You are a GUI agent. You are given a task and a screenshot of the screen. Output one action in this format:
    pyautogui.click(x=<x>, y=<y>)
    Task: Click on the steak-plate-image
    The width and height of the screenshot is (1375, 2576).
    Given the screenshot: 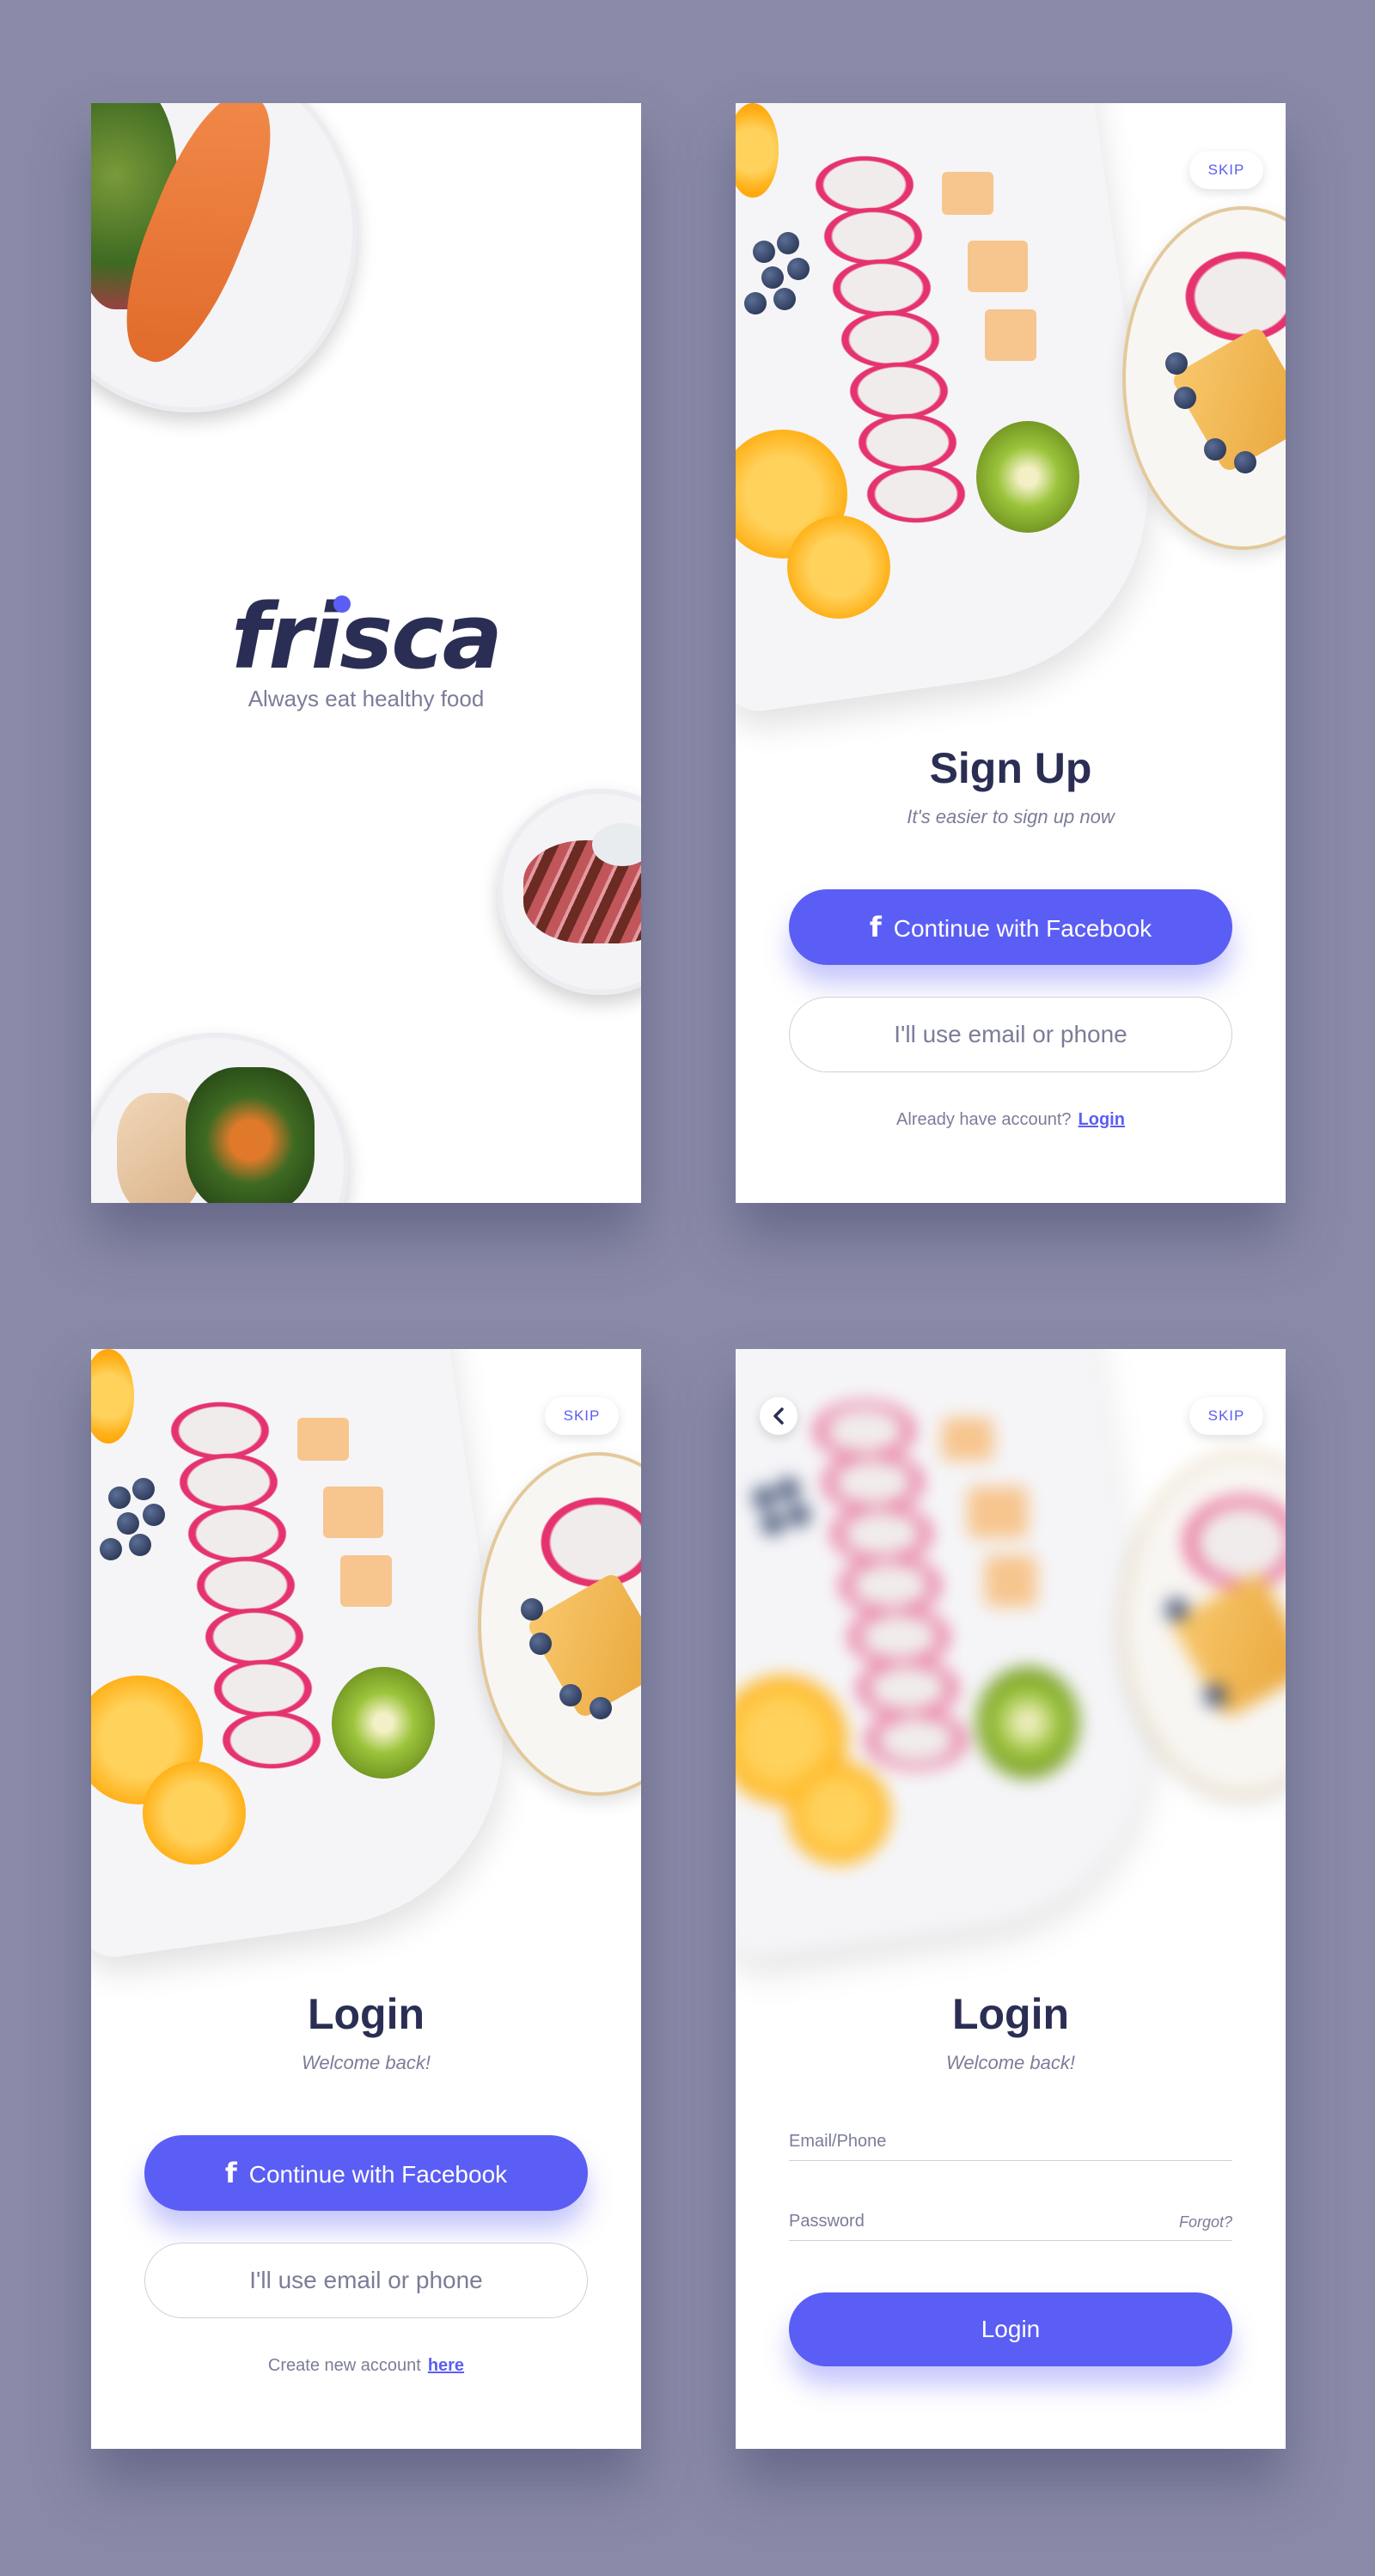 What is the action you would take?
    pyautogui.click(x=569, y=892)
    